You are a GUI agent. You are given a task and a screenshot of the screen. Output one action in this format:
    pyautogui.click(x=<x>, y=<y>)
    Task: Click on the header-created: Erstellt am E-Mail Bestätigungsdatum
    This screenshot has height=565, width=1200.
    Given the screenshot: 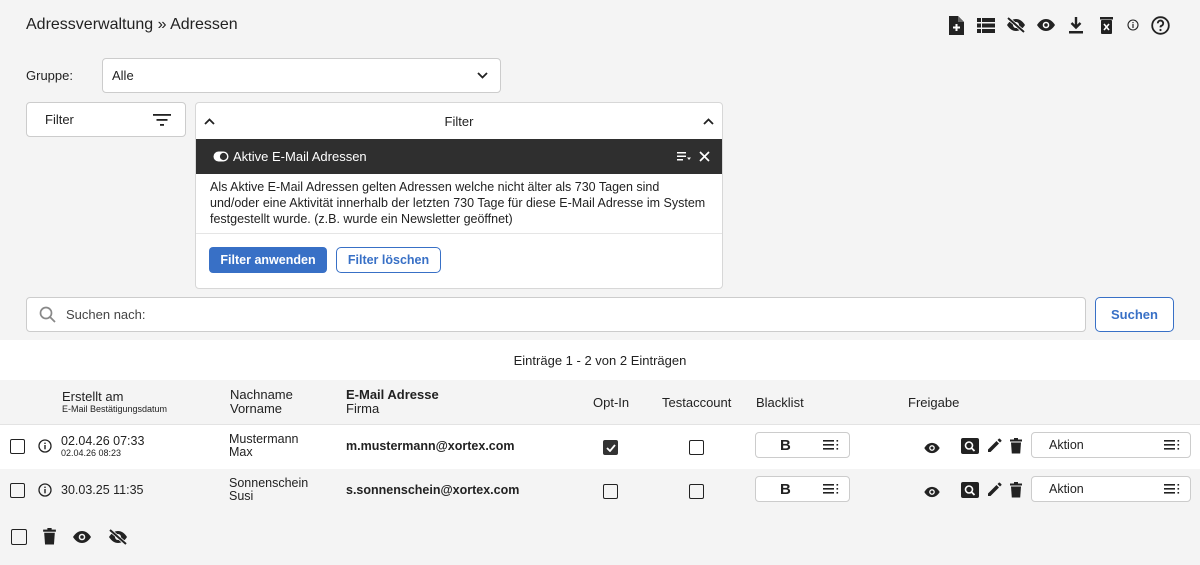 What is the action you would take?
    pyautogui.click(x=114, y=402)
    